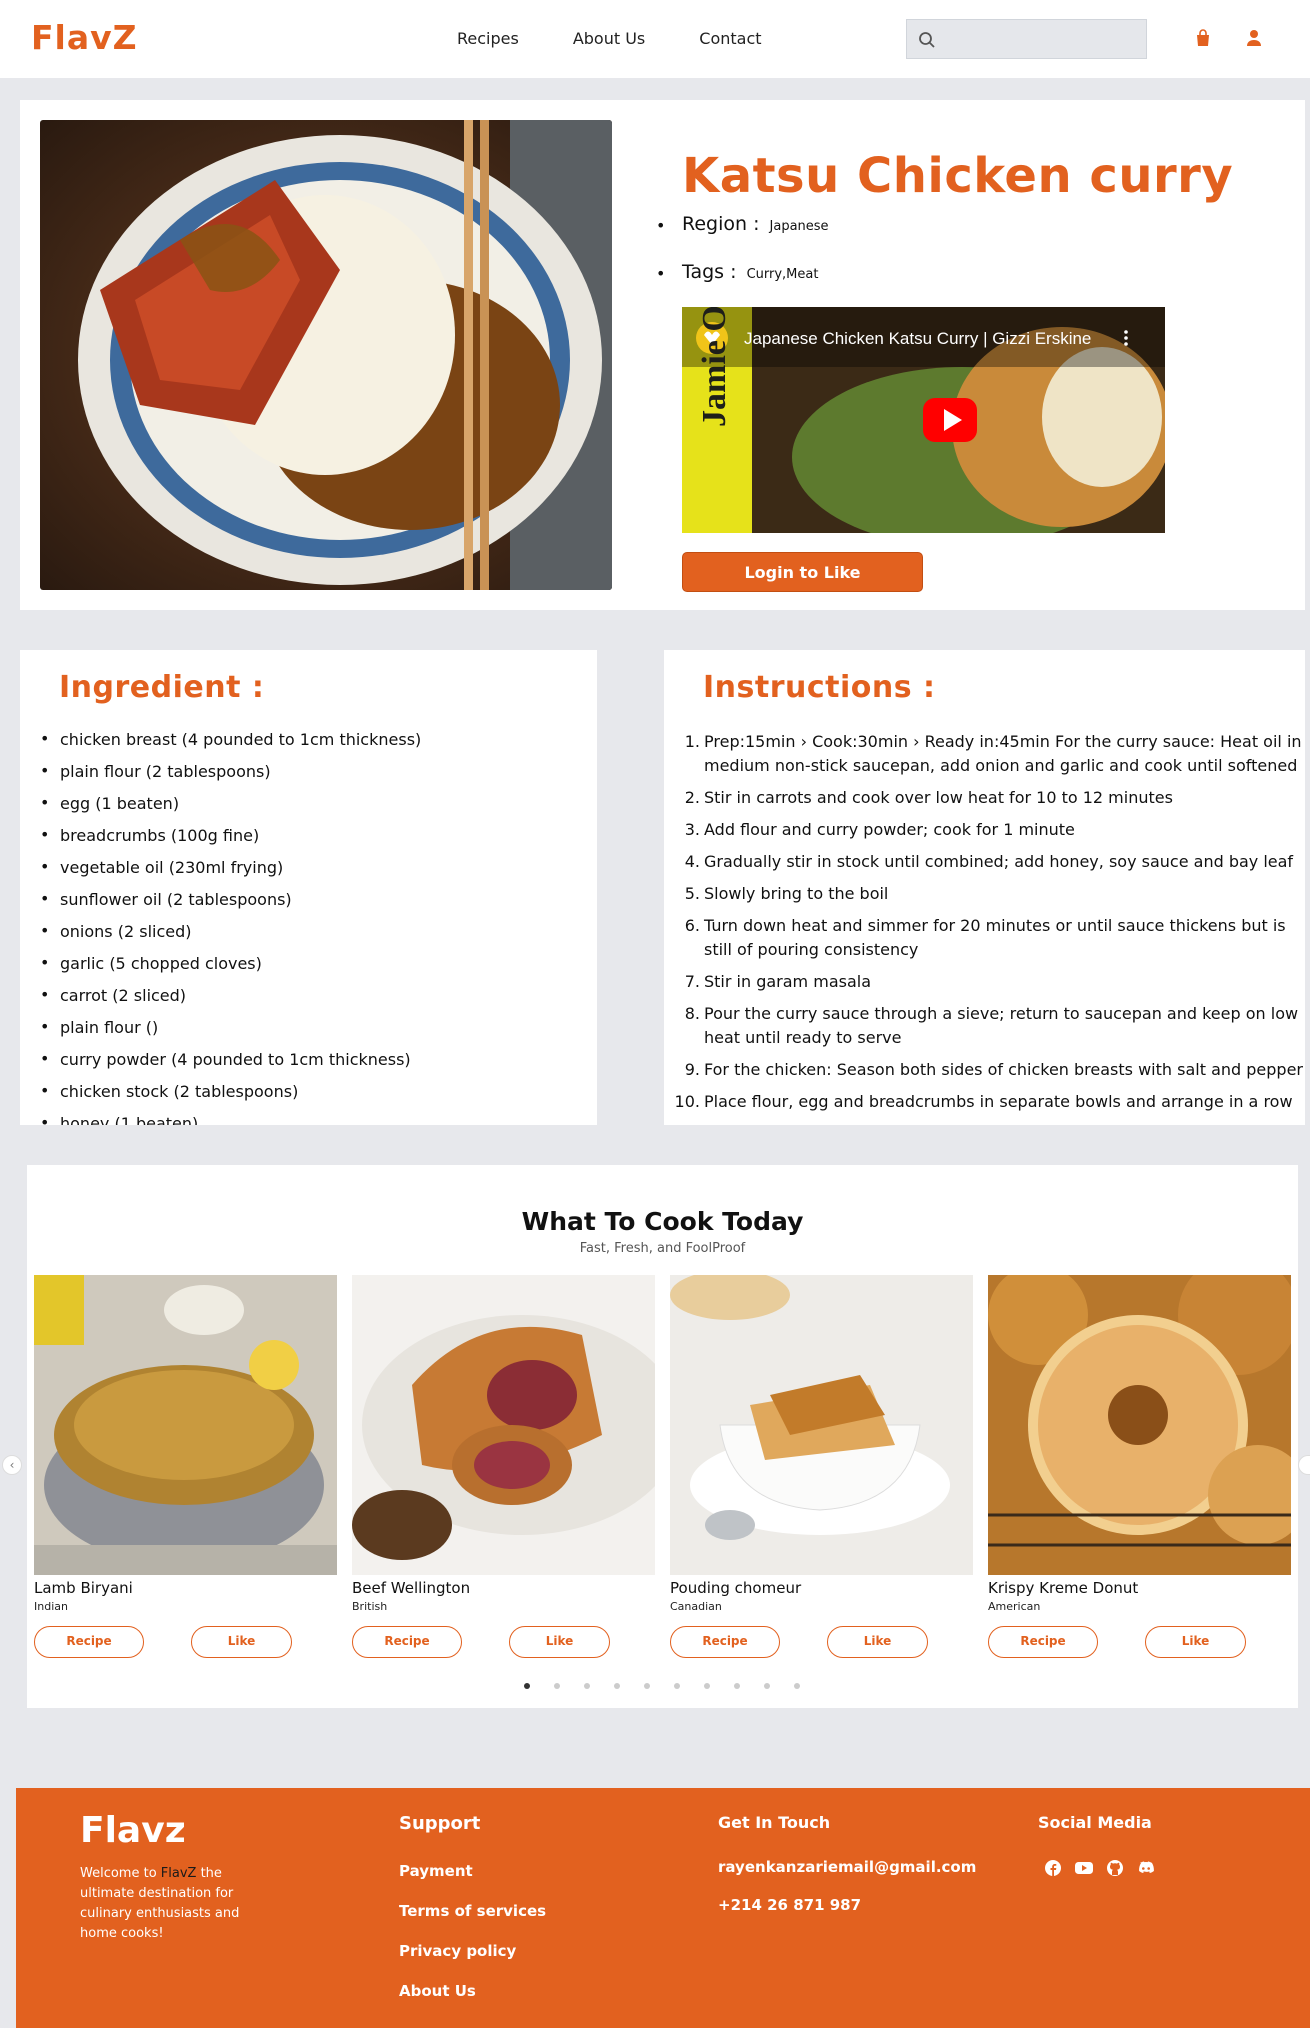 This screenshot has height=2028, width=1310. Describe the element at coordinates (1095, 1822) in the screenshot. I see `social-title: Social Media` at that location.